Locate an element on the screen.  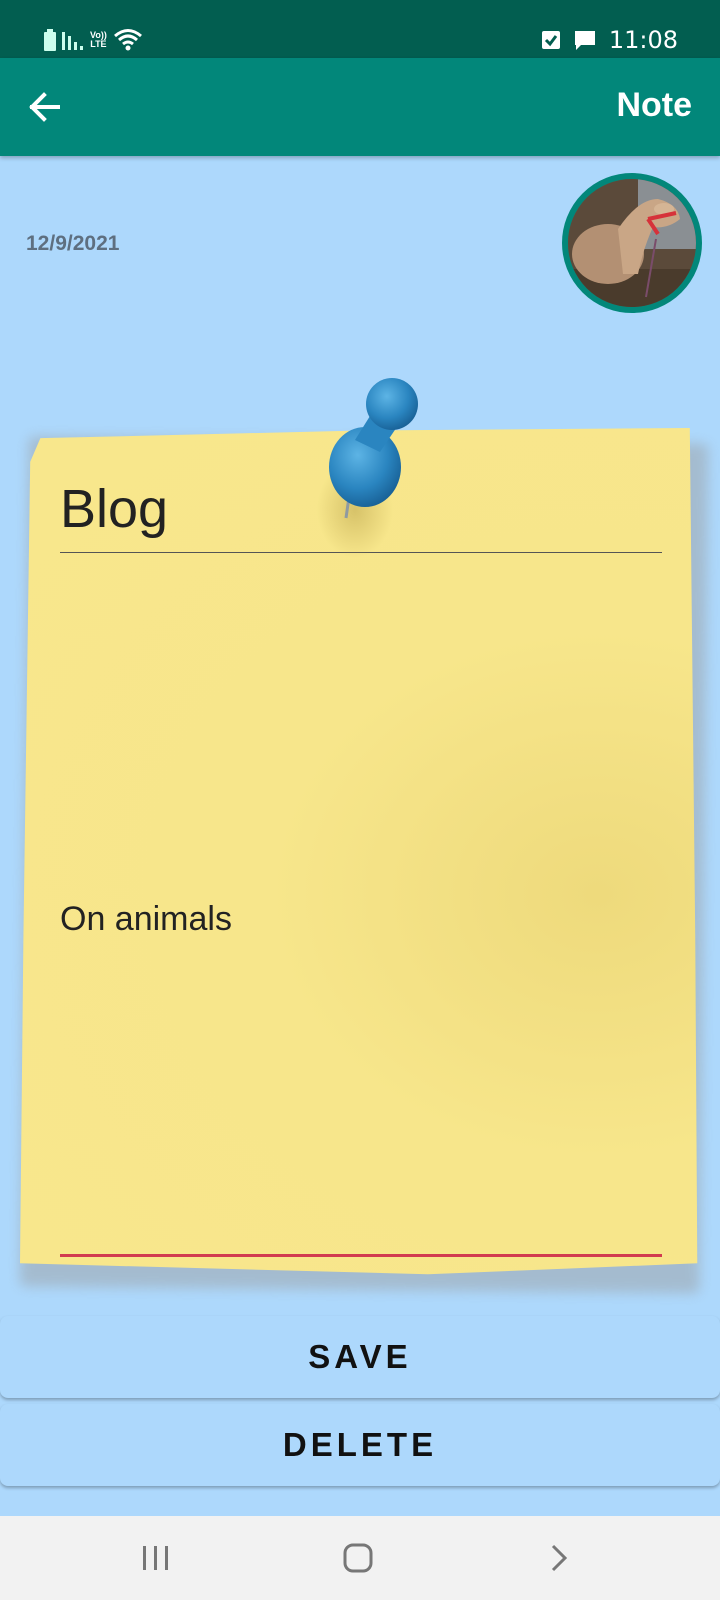
body-underline is located at coordinates (361, 1255).